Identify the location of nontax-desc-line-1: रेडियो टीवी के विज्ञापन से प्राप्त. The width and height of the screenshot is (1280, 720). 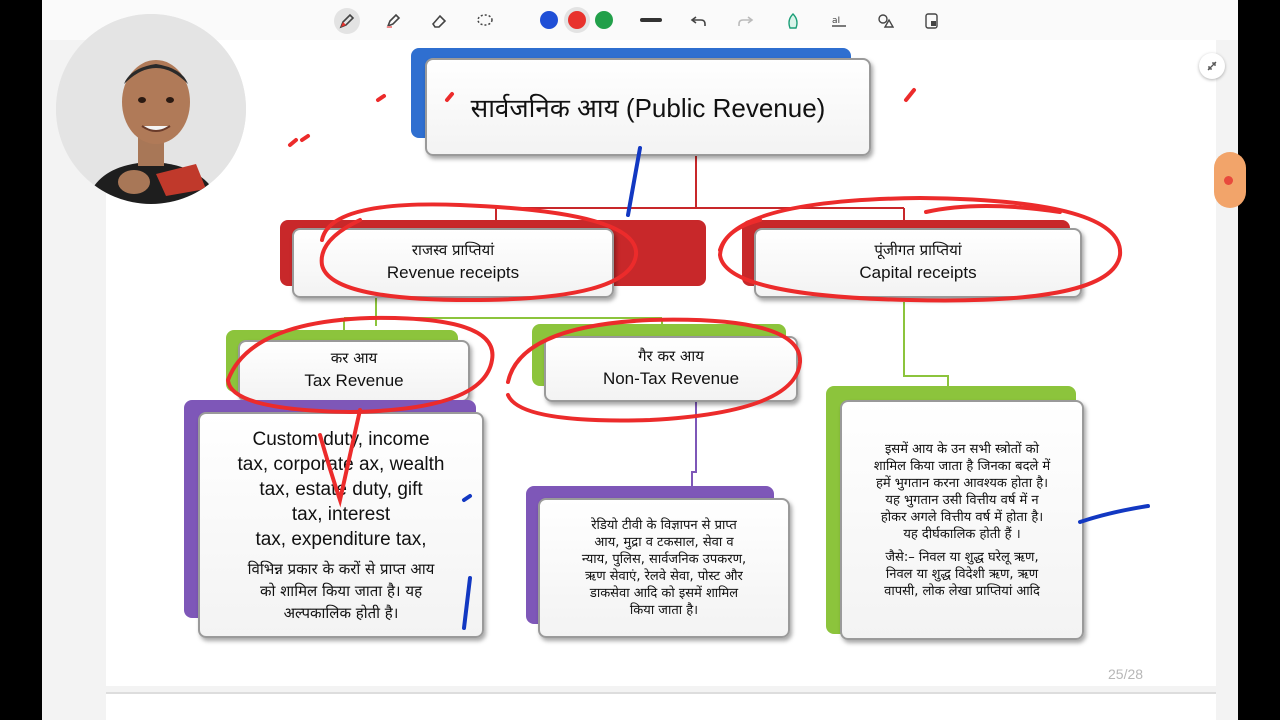
(664, 525).